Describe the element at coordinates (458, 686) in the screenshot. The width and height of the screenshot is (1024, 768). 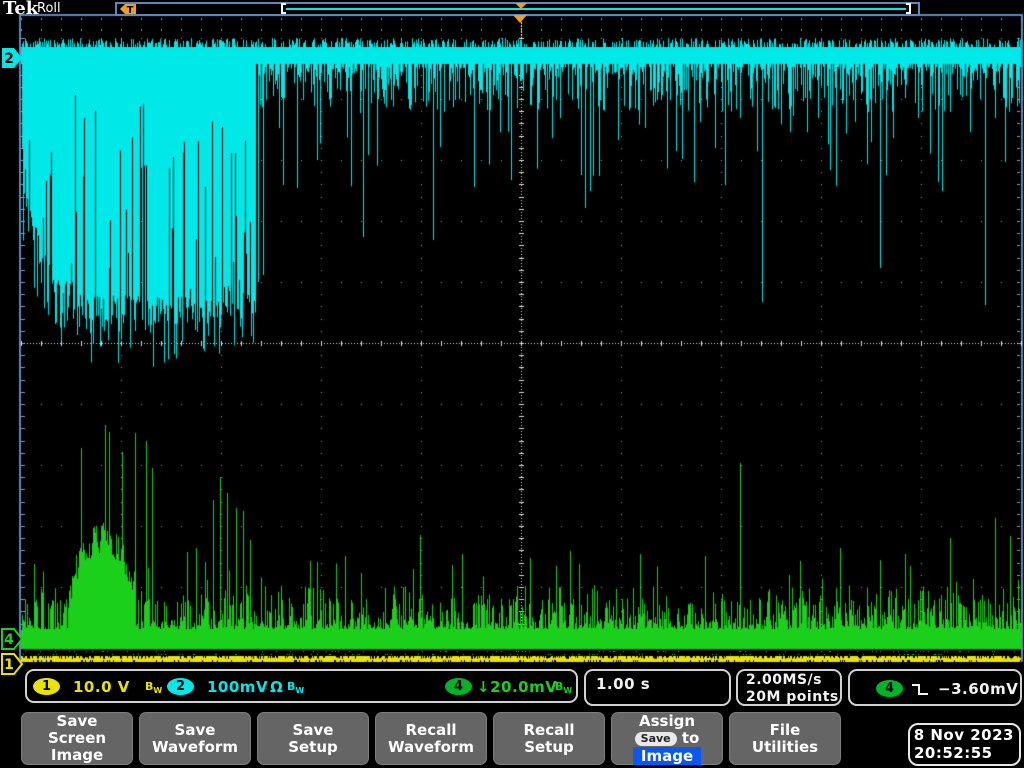
I see `channel4-badge: 4` at that location.